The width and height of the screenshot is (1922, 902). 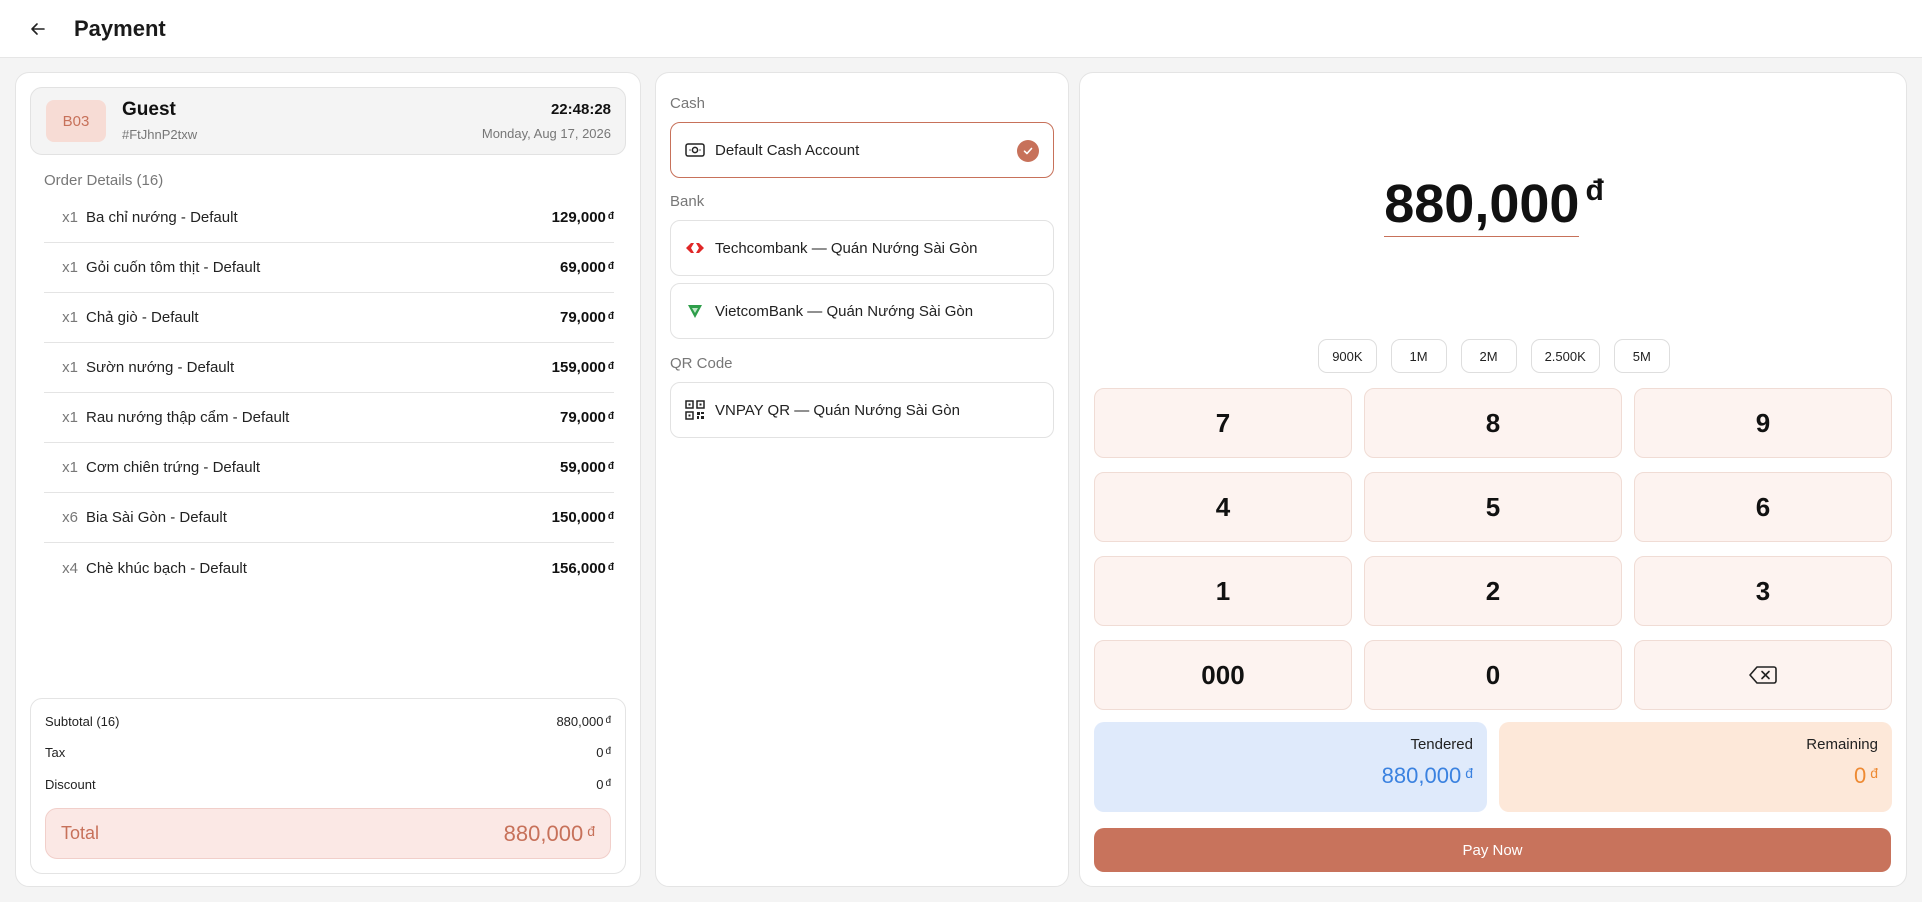 What do you see at coordinates (1223, 591) in the screenshot?
I see `key-1: 1` at bounding box center [1223, 591].